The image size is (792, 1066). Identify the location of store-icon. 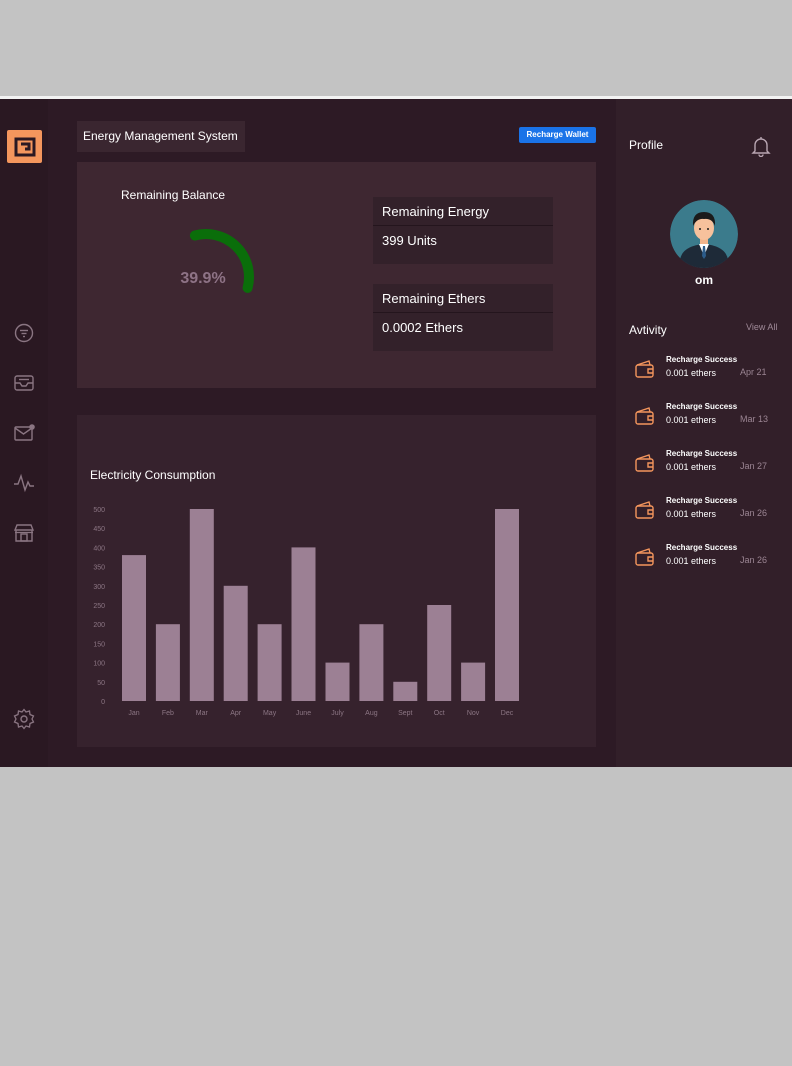
(24, 533).